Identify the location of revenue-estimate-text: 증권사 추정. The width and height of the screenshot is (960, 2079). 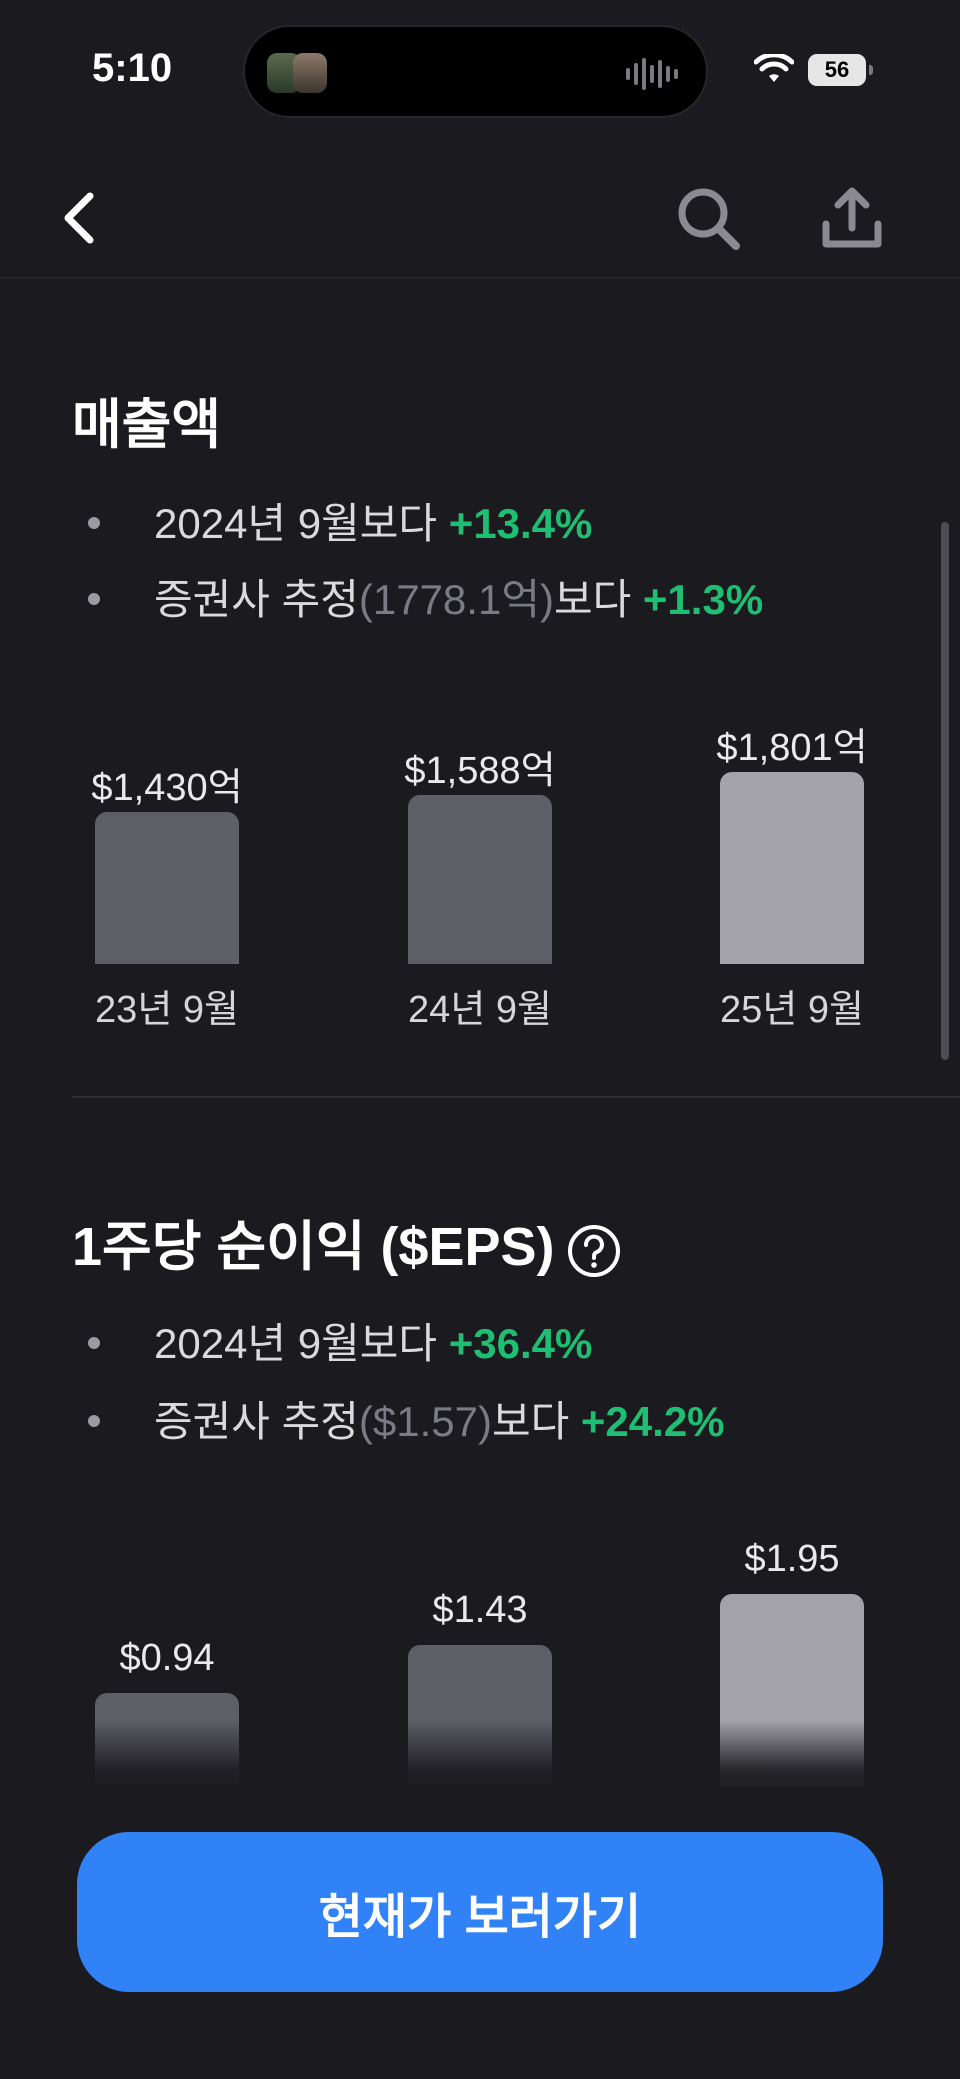
(256, 599).